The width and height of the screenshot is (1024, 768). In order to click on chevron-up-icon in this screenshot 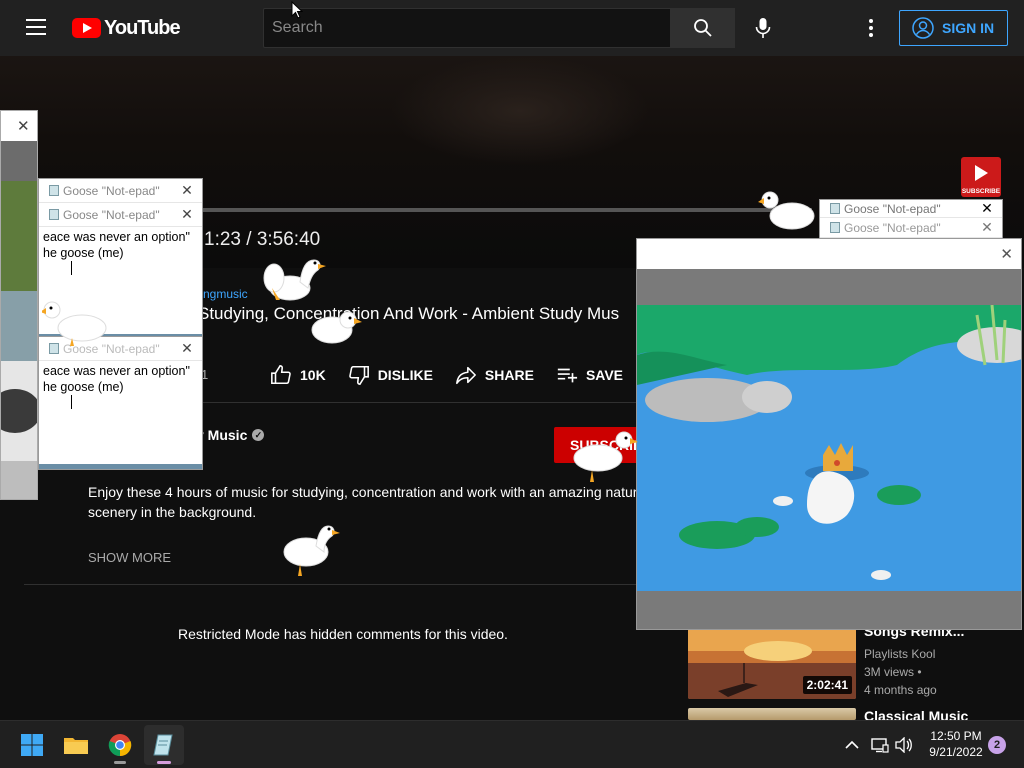, I will do `click(852, 744)`.